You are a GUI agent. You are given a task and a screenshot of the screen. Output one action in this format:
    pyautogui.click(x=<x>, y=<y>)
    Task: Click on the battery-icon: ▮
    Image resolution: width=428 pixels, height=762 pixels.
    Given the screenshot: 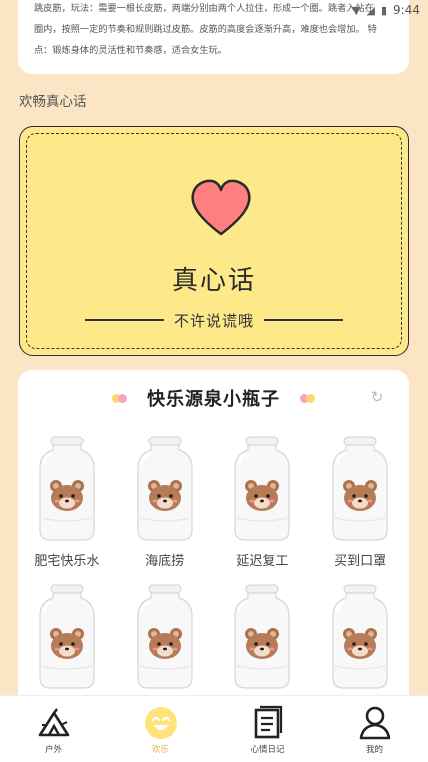 What is the action you would take?
    pyautogui.click(x=384, y=10)
    